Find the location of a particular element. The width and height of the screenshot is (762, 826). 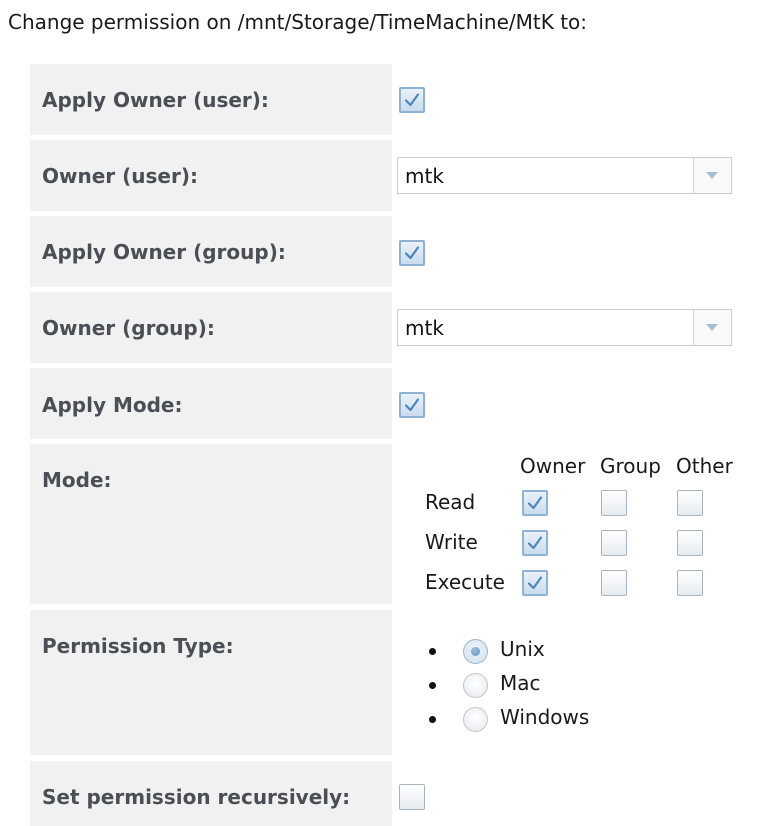

bullet-unix is located at coordinates (432, 651).